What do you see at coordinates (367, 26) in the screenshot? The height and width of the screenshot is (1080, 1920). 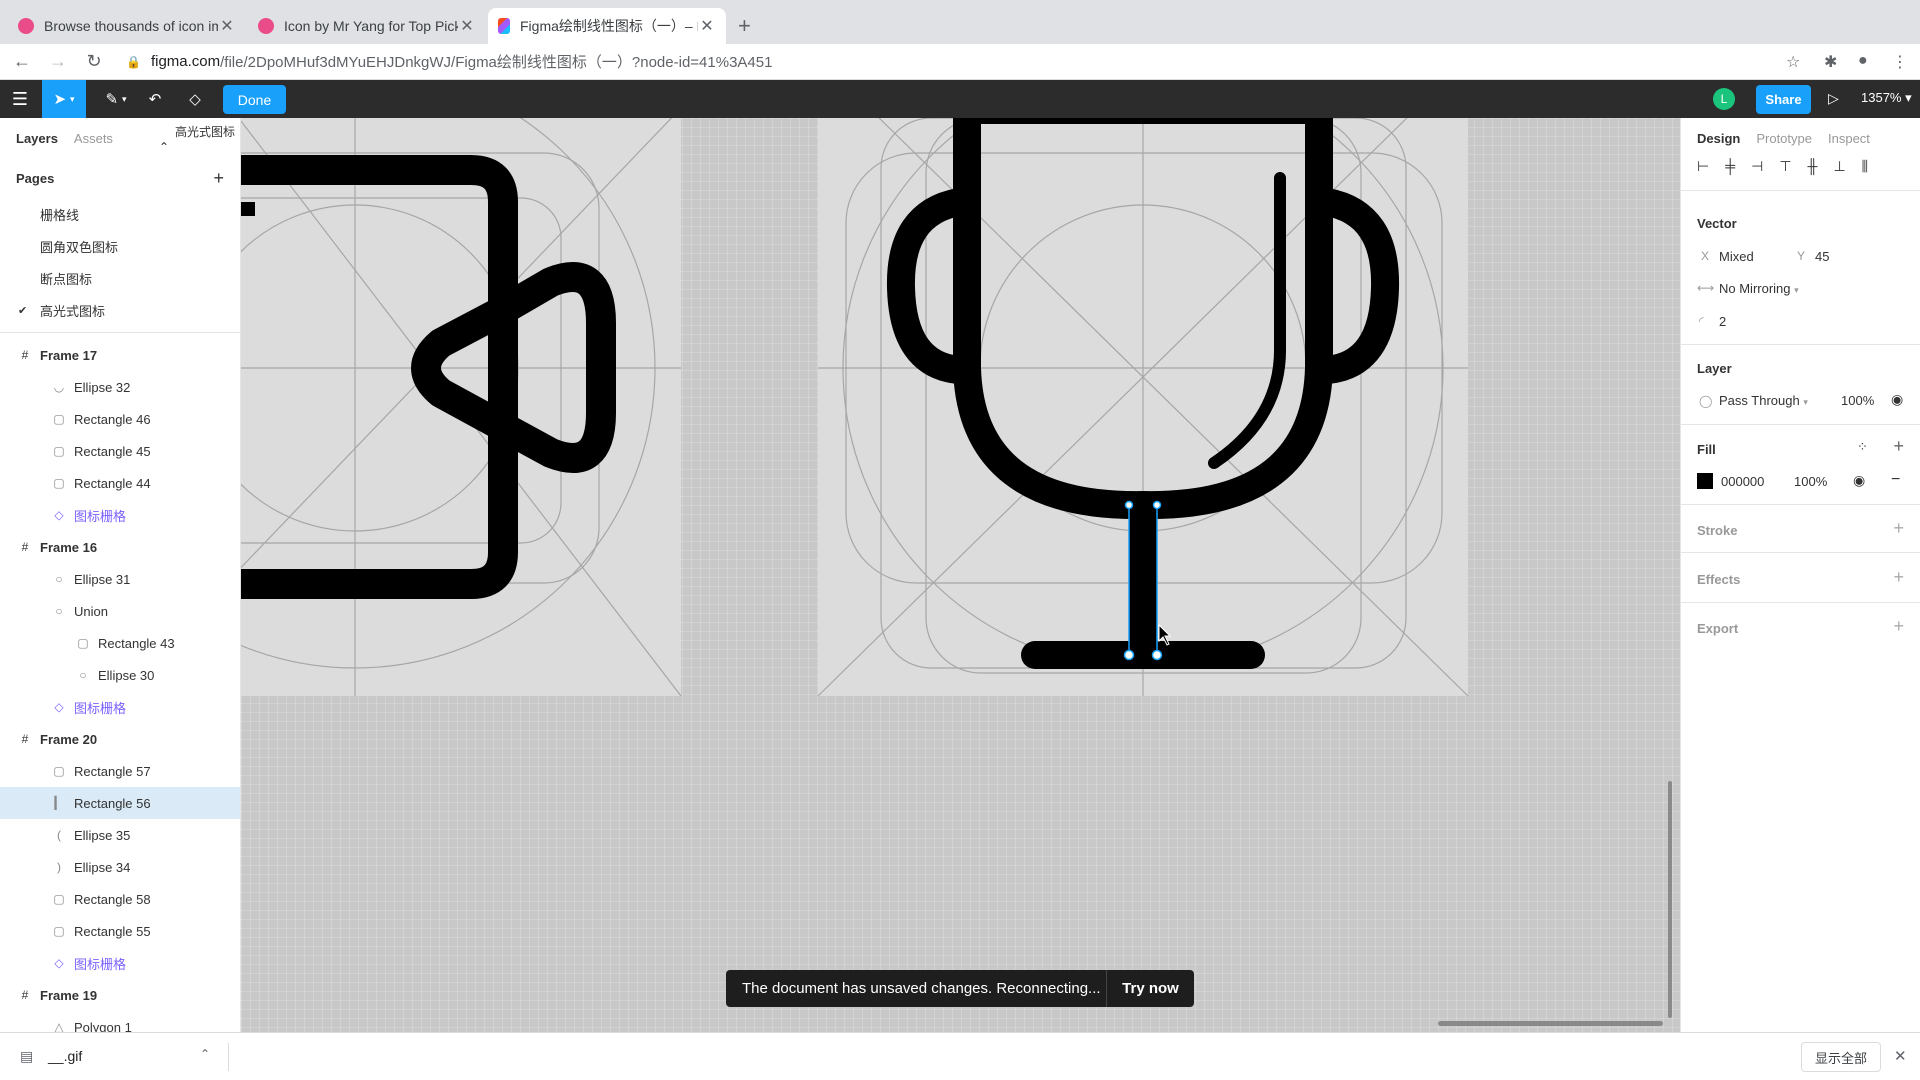 I see `browser-tab-2: Icon by Mr Yang for Top Pick S ✕` at bounding box center [367, 26].